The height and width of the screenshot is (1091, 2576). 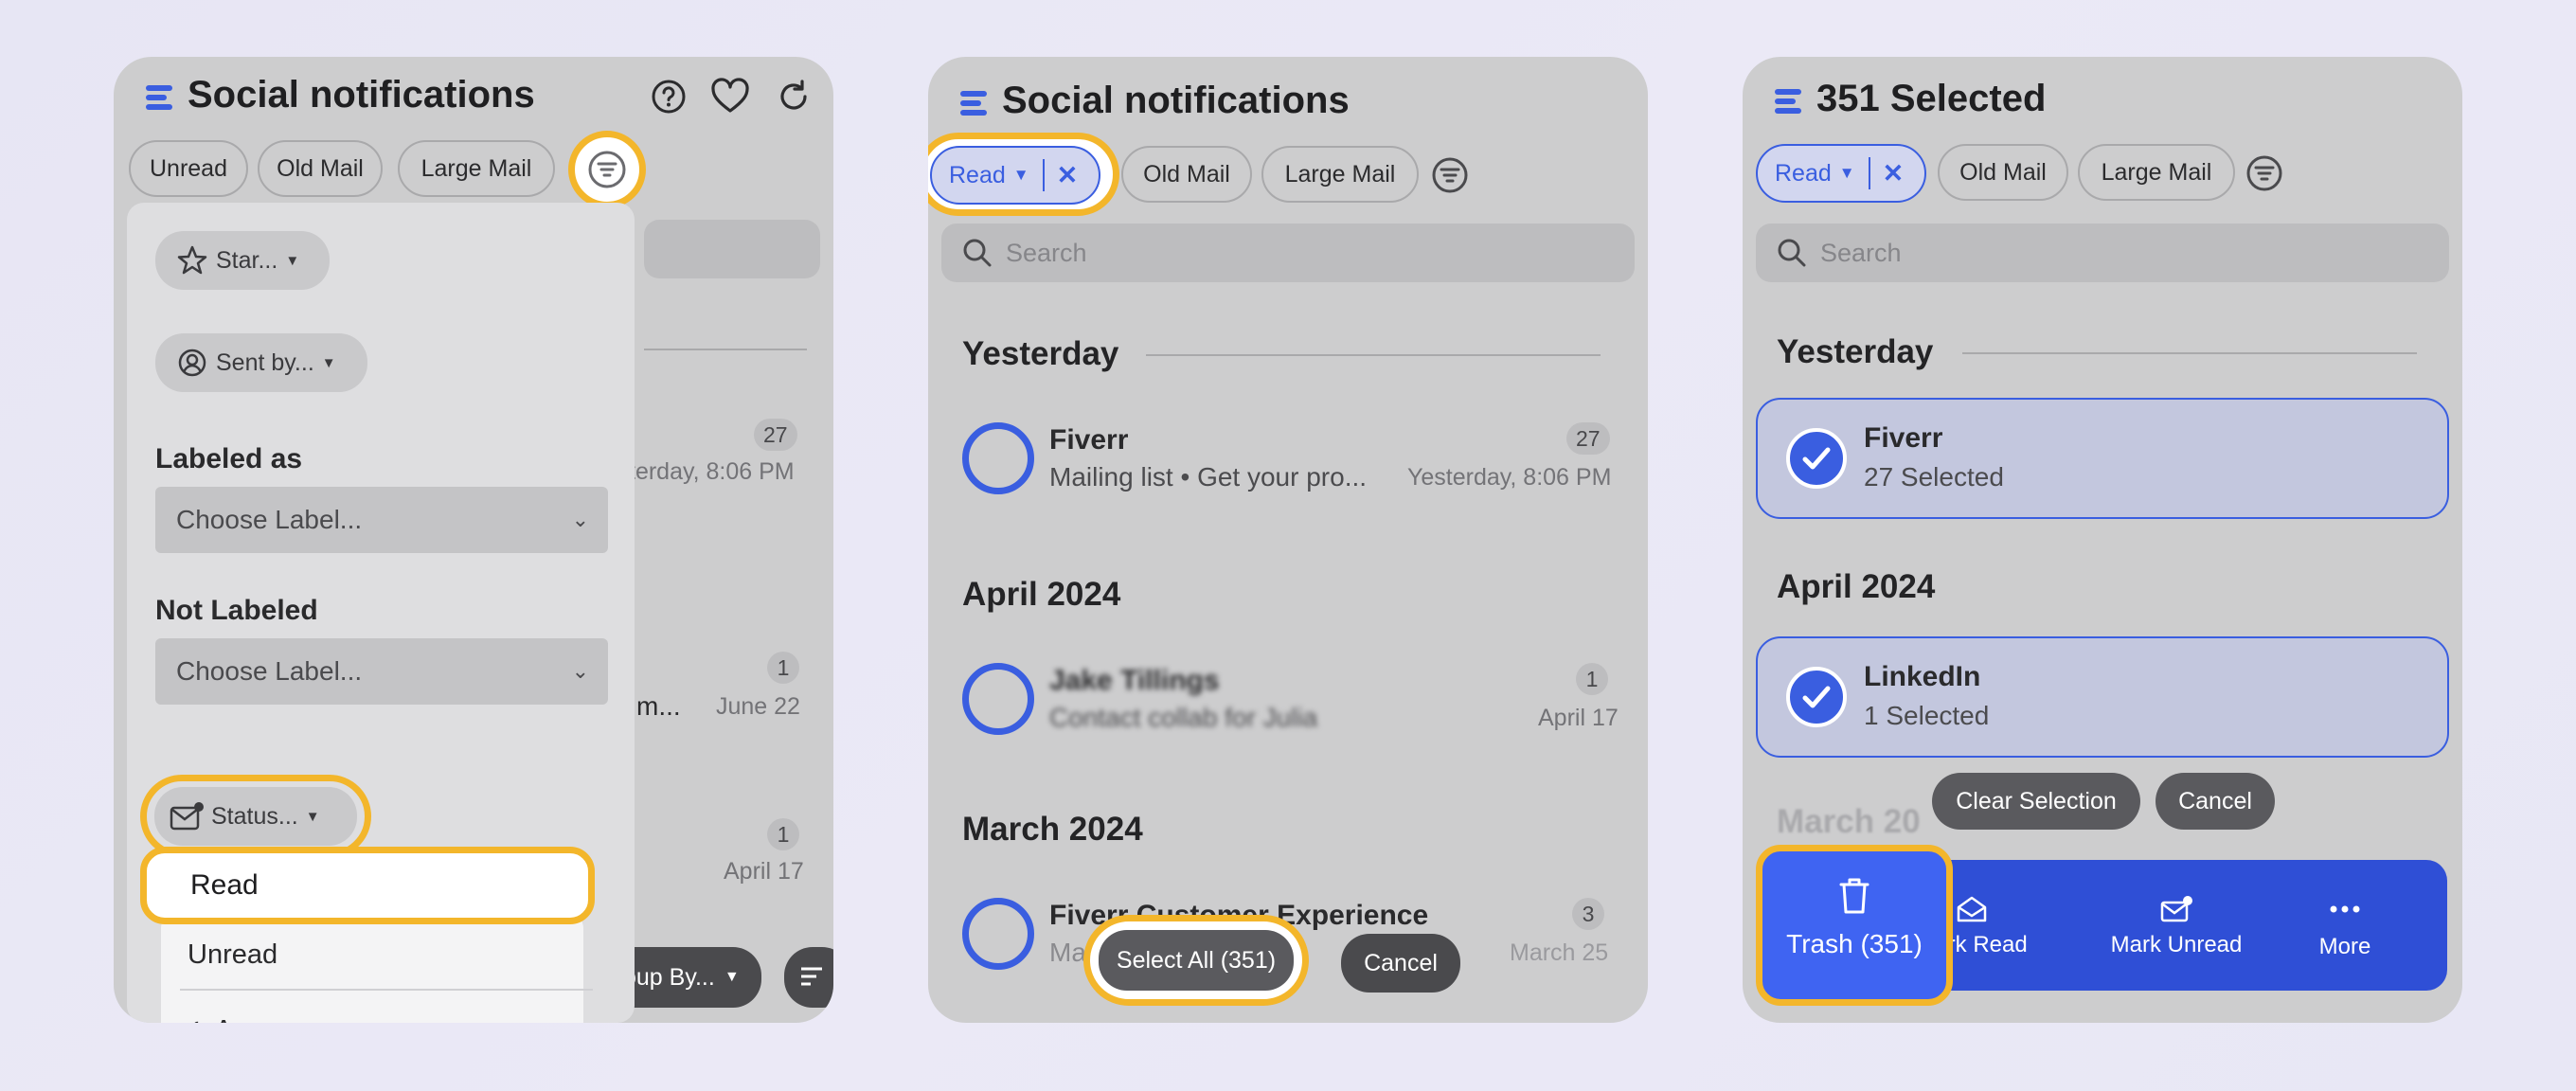 I want to click on refresh-icon, so click(x=794, y=97).